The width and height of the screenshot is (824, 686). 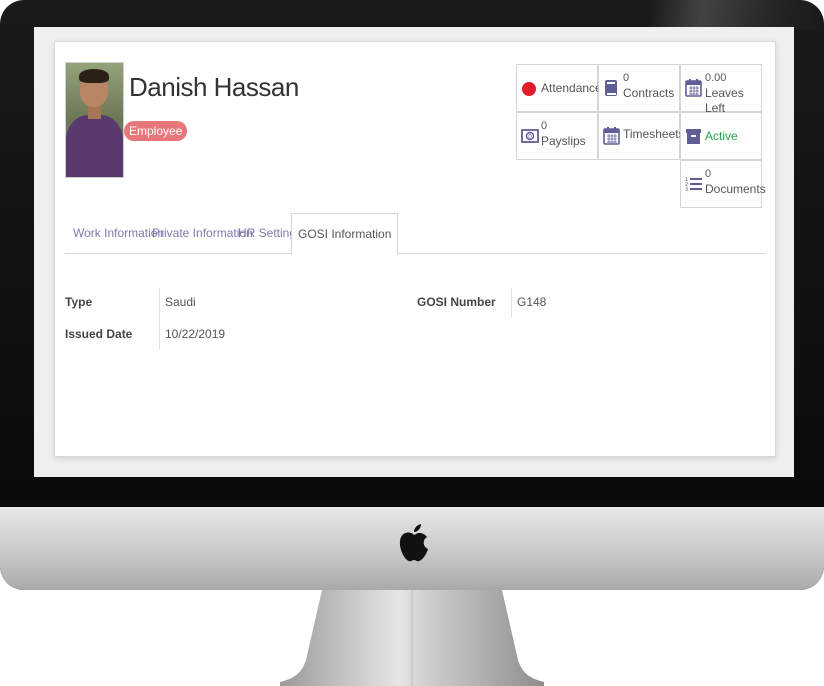 What do you see at coordinates (94, 120) in the screenshot?
I see `employee-photo` at bounding box center [94, 120].